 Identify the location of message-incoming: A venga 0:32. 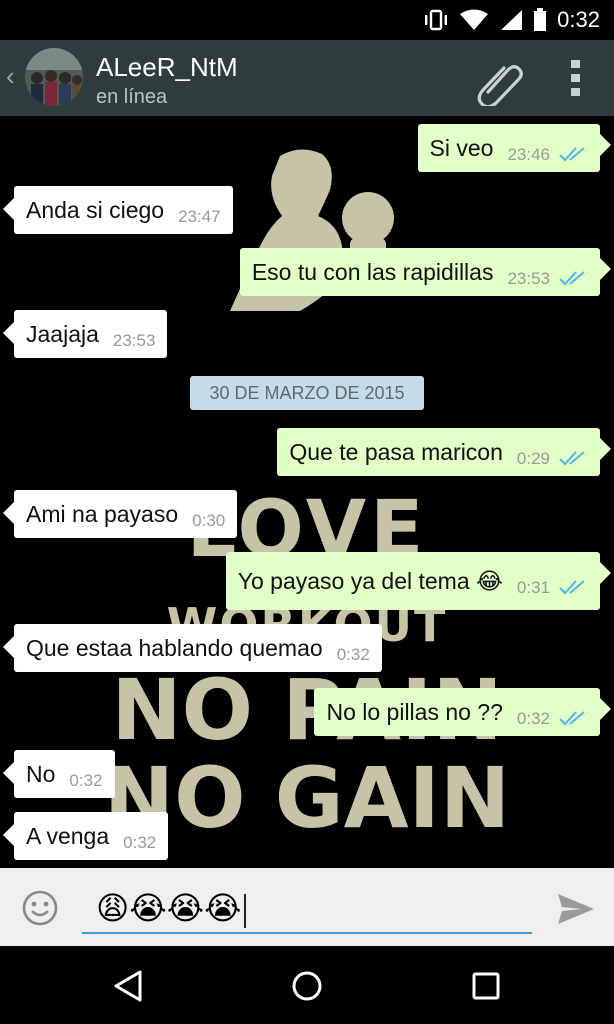
(85, 836).